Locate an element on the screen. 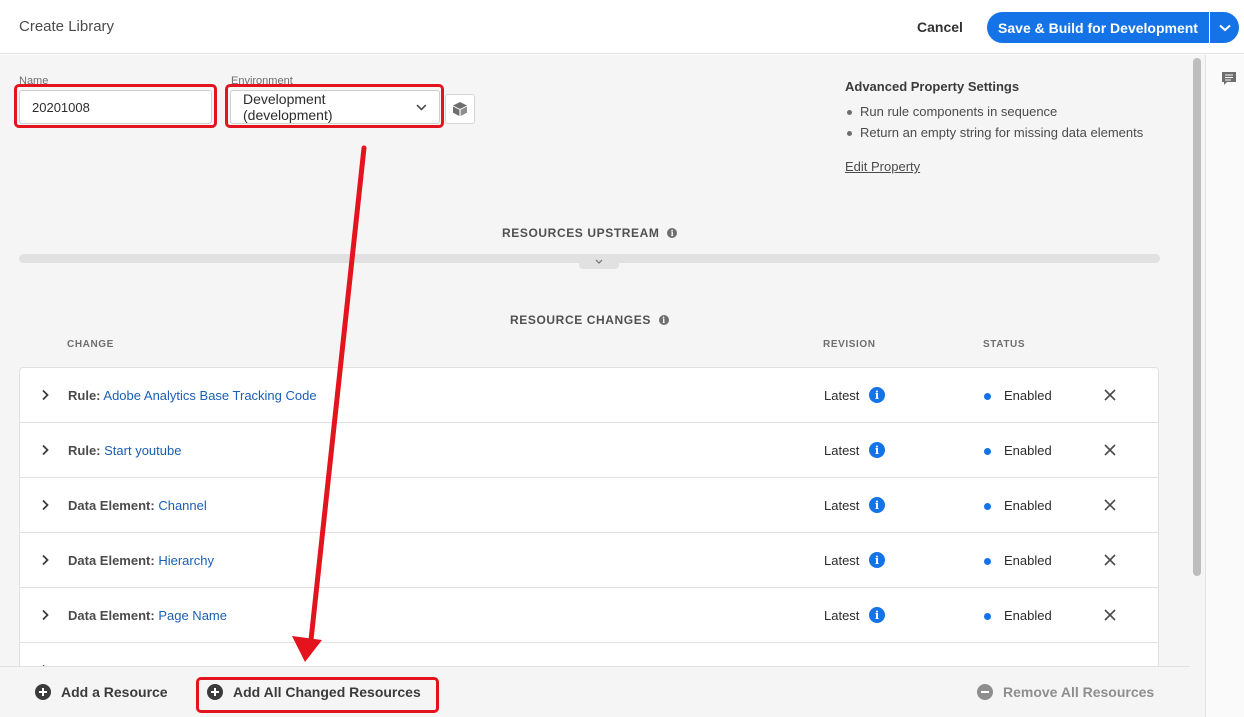 This screenshot has height=717, width=1244. resources-upstream-title: RESOURCES UPSTREAM is located at coordinates (581, 233).